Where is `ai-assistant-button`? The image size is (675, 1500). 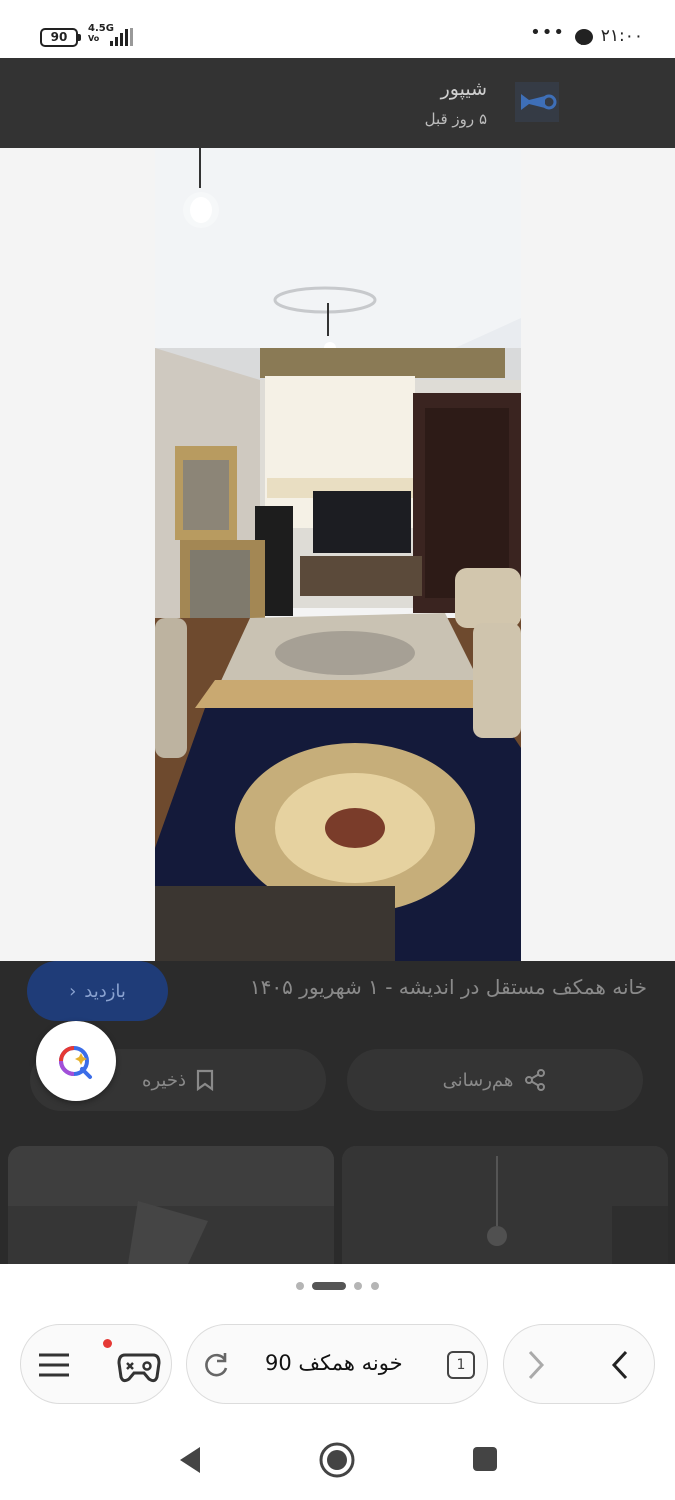 ai-assistant-button is located at coordinates (76, 1061).